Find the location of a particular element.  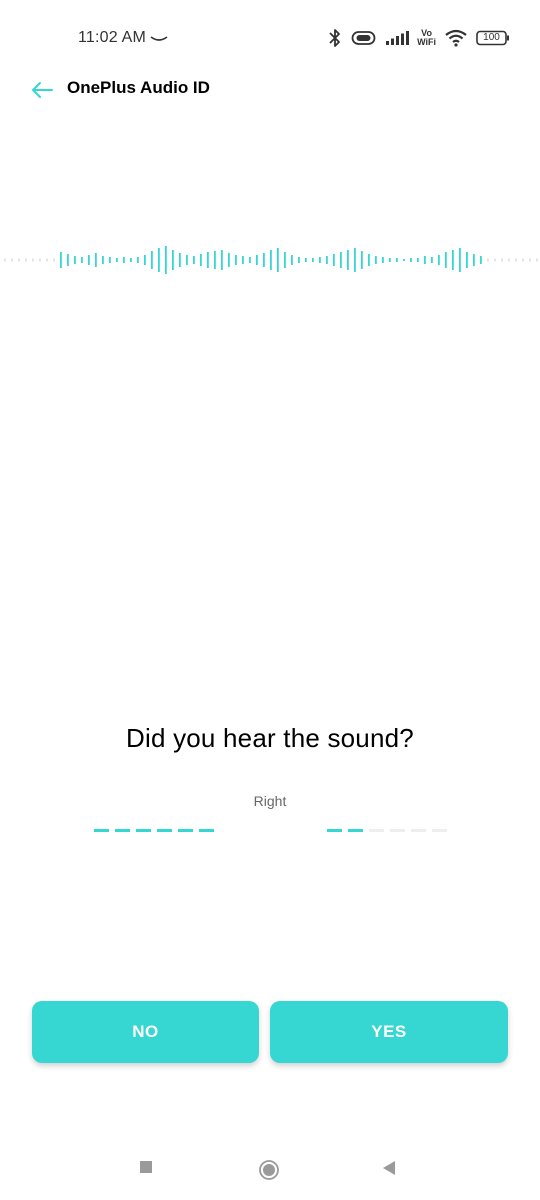

home-icon is located at coordinates (269, 1172).